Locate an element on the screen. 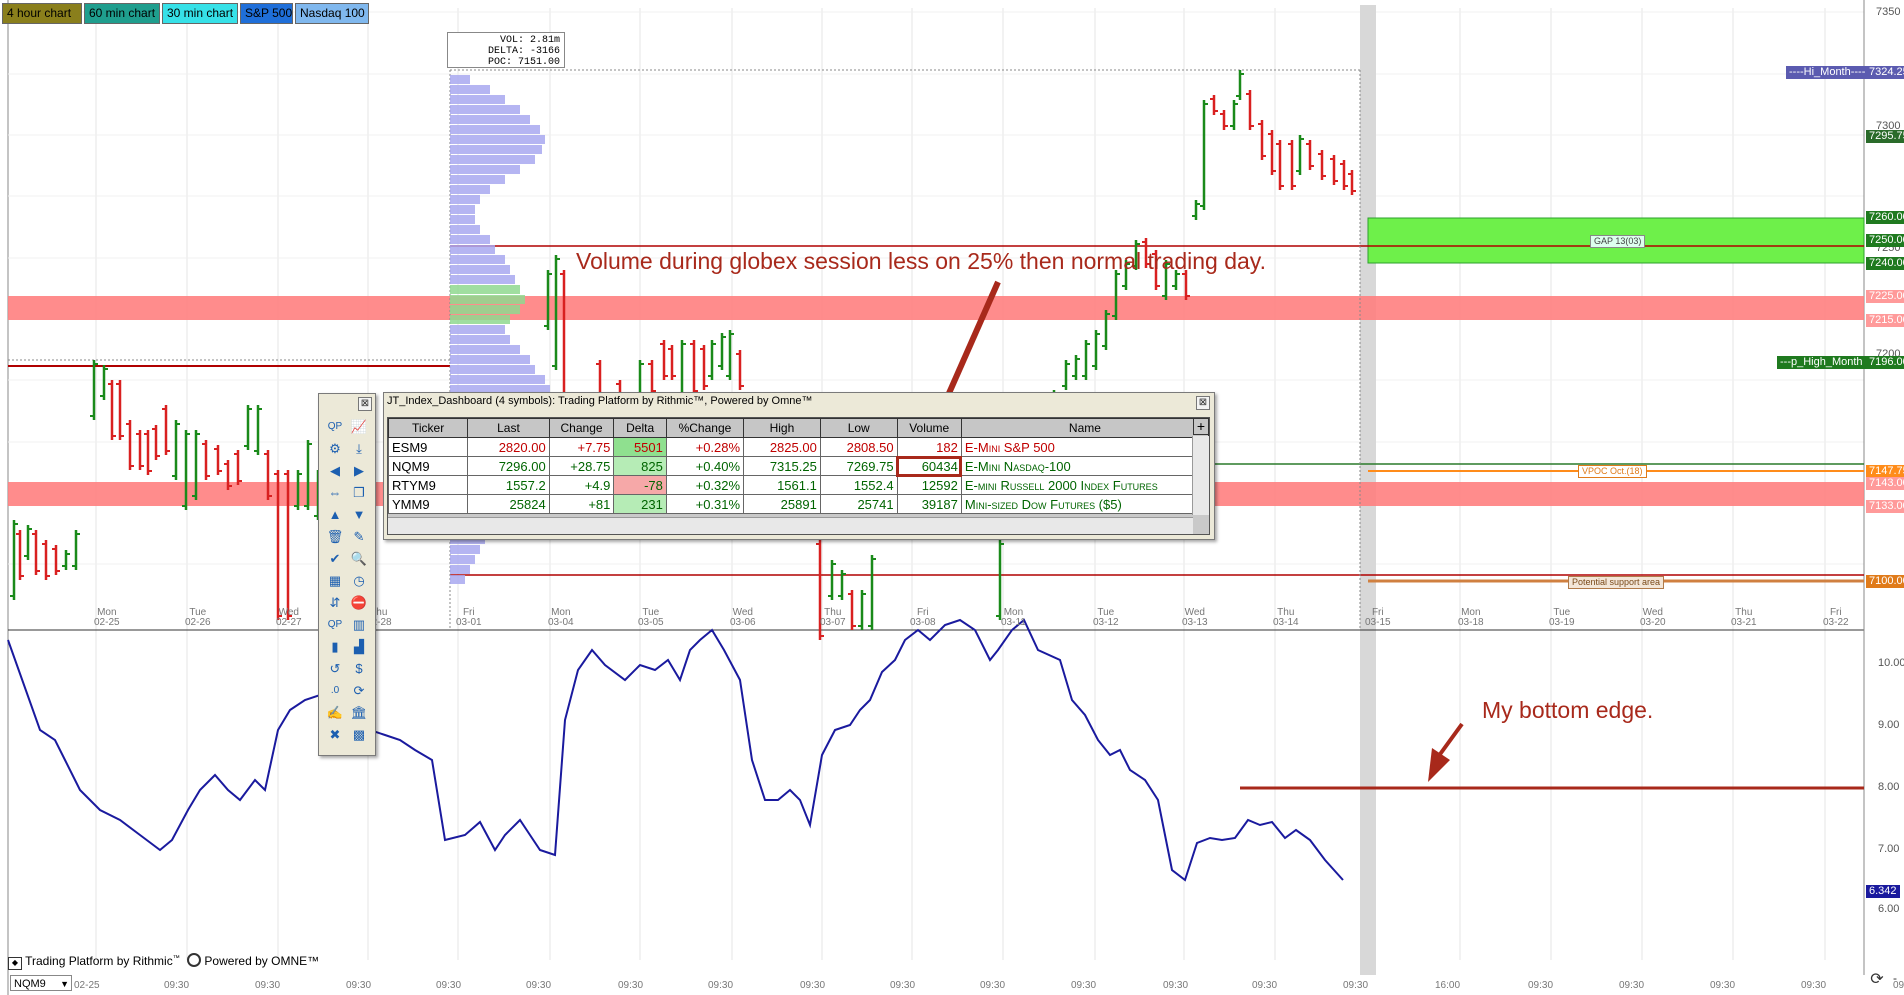 The width and height of the screenshot is (1904, 995). tab-s-p-500: S&P 500 is located at coordinates (266, 13).